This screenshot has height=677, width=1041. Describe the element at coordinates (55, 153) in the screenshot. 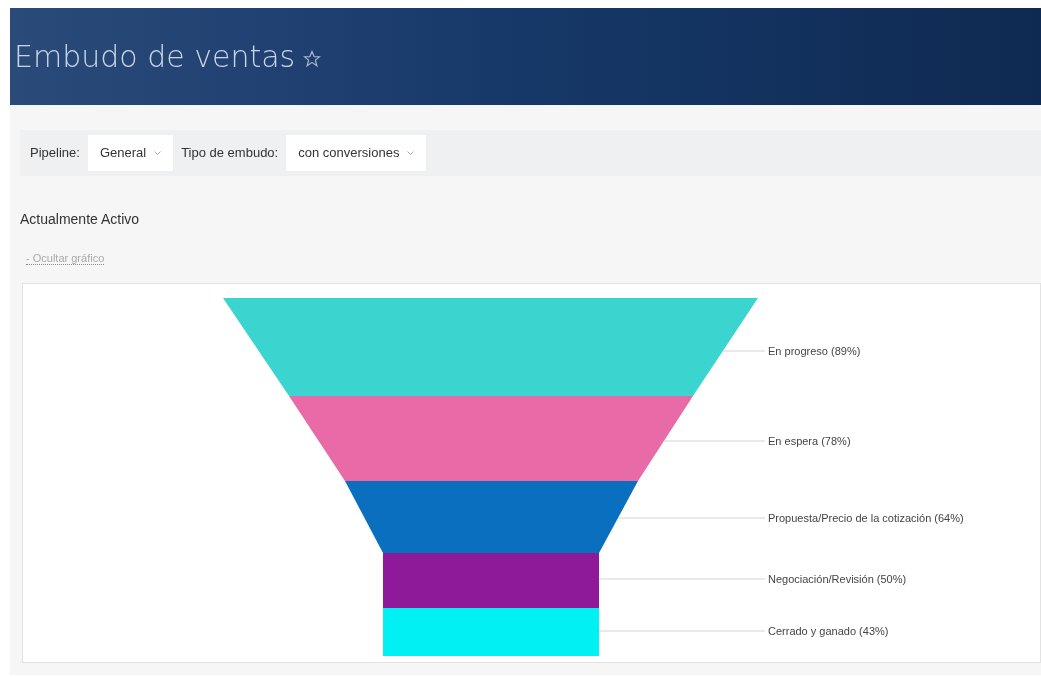

I see `filter-label: Pipeline:` at that location.